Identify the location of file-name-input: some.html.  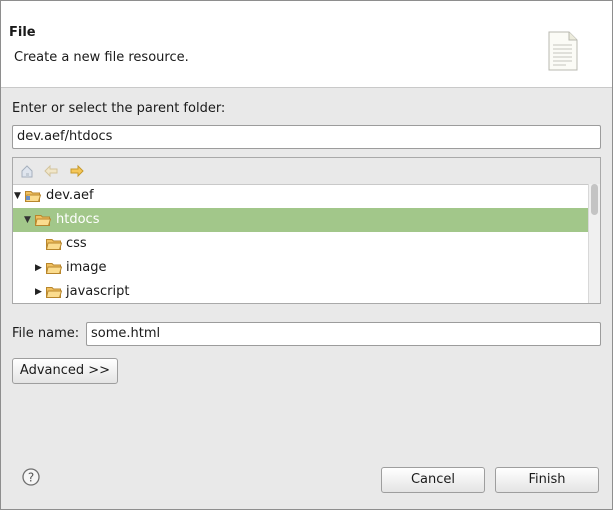
(343, 334).